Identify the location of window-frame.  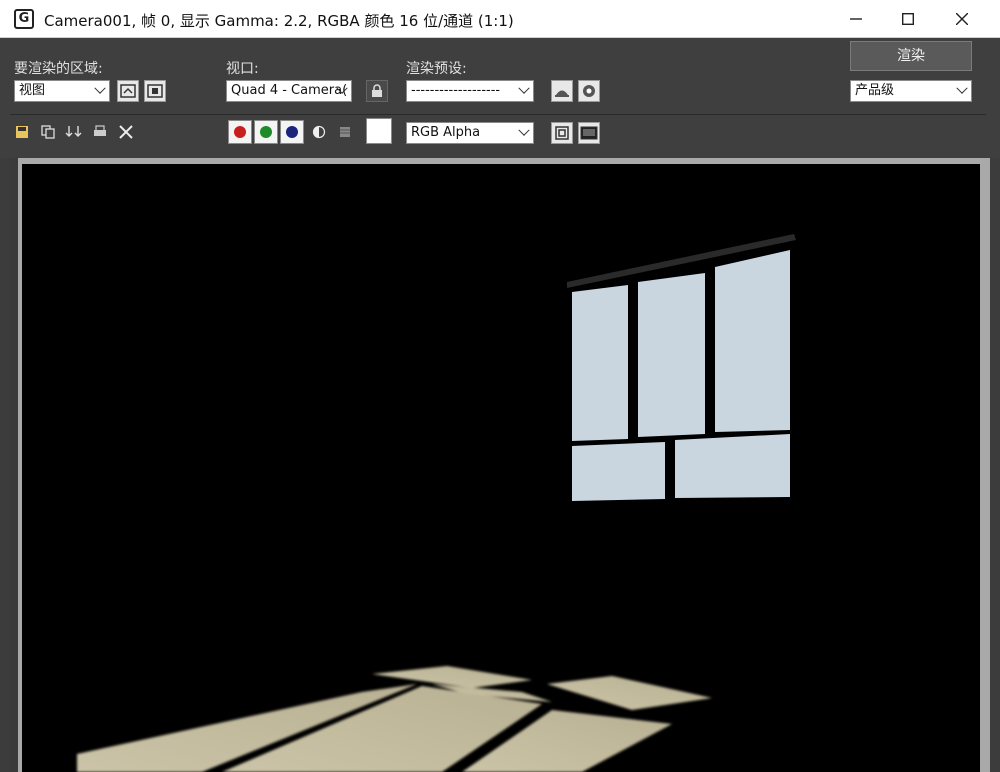
(681, 375).